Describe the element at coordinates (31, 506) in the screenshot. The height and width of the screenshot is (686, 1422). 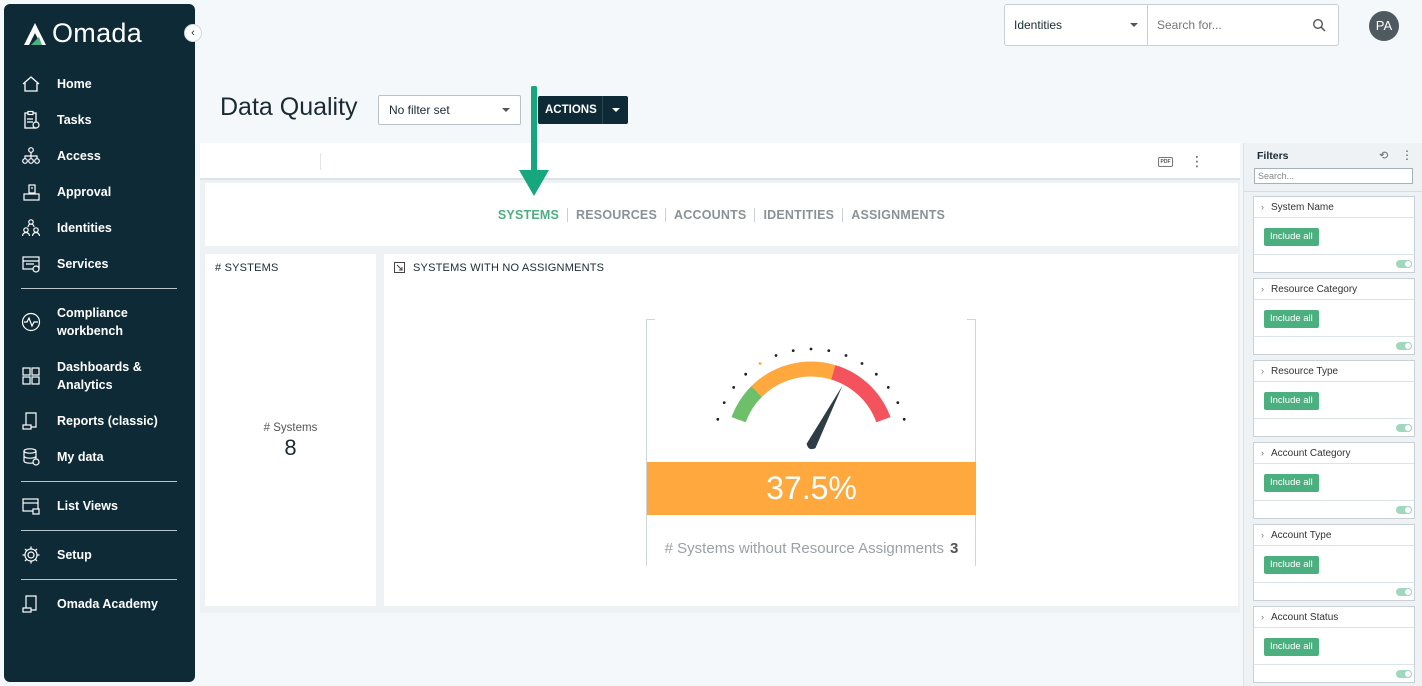
I see `list-view-icon` at that location.